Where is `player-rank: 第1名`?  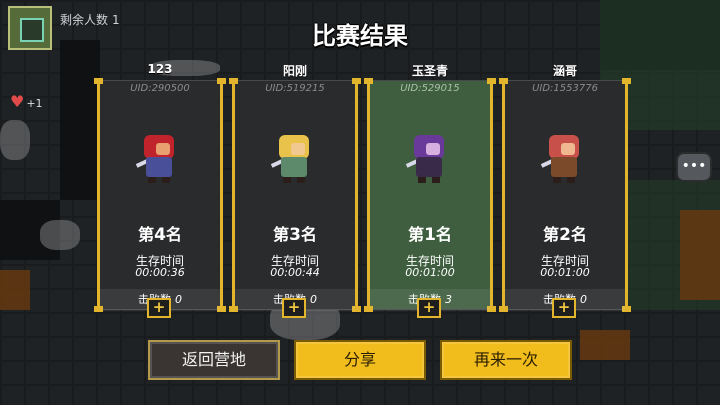
player-rank: 第1名 is located at coordinates (430, 233).